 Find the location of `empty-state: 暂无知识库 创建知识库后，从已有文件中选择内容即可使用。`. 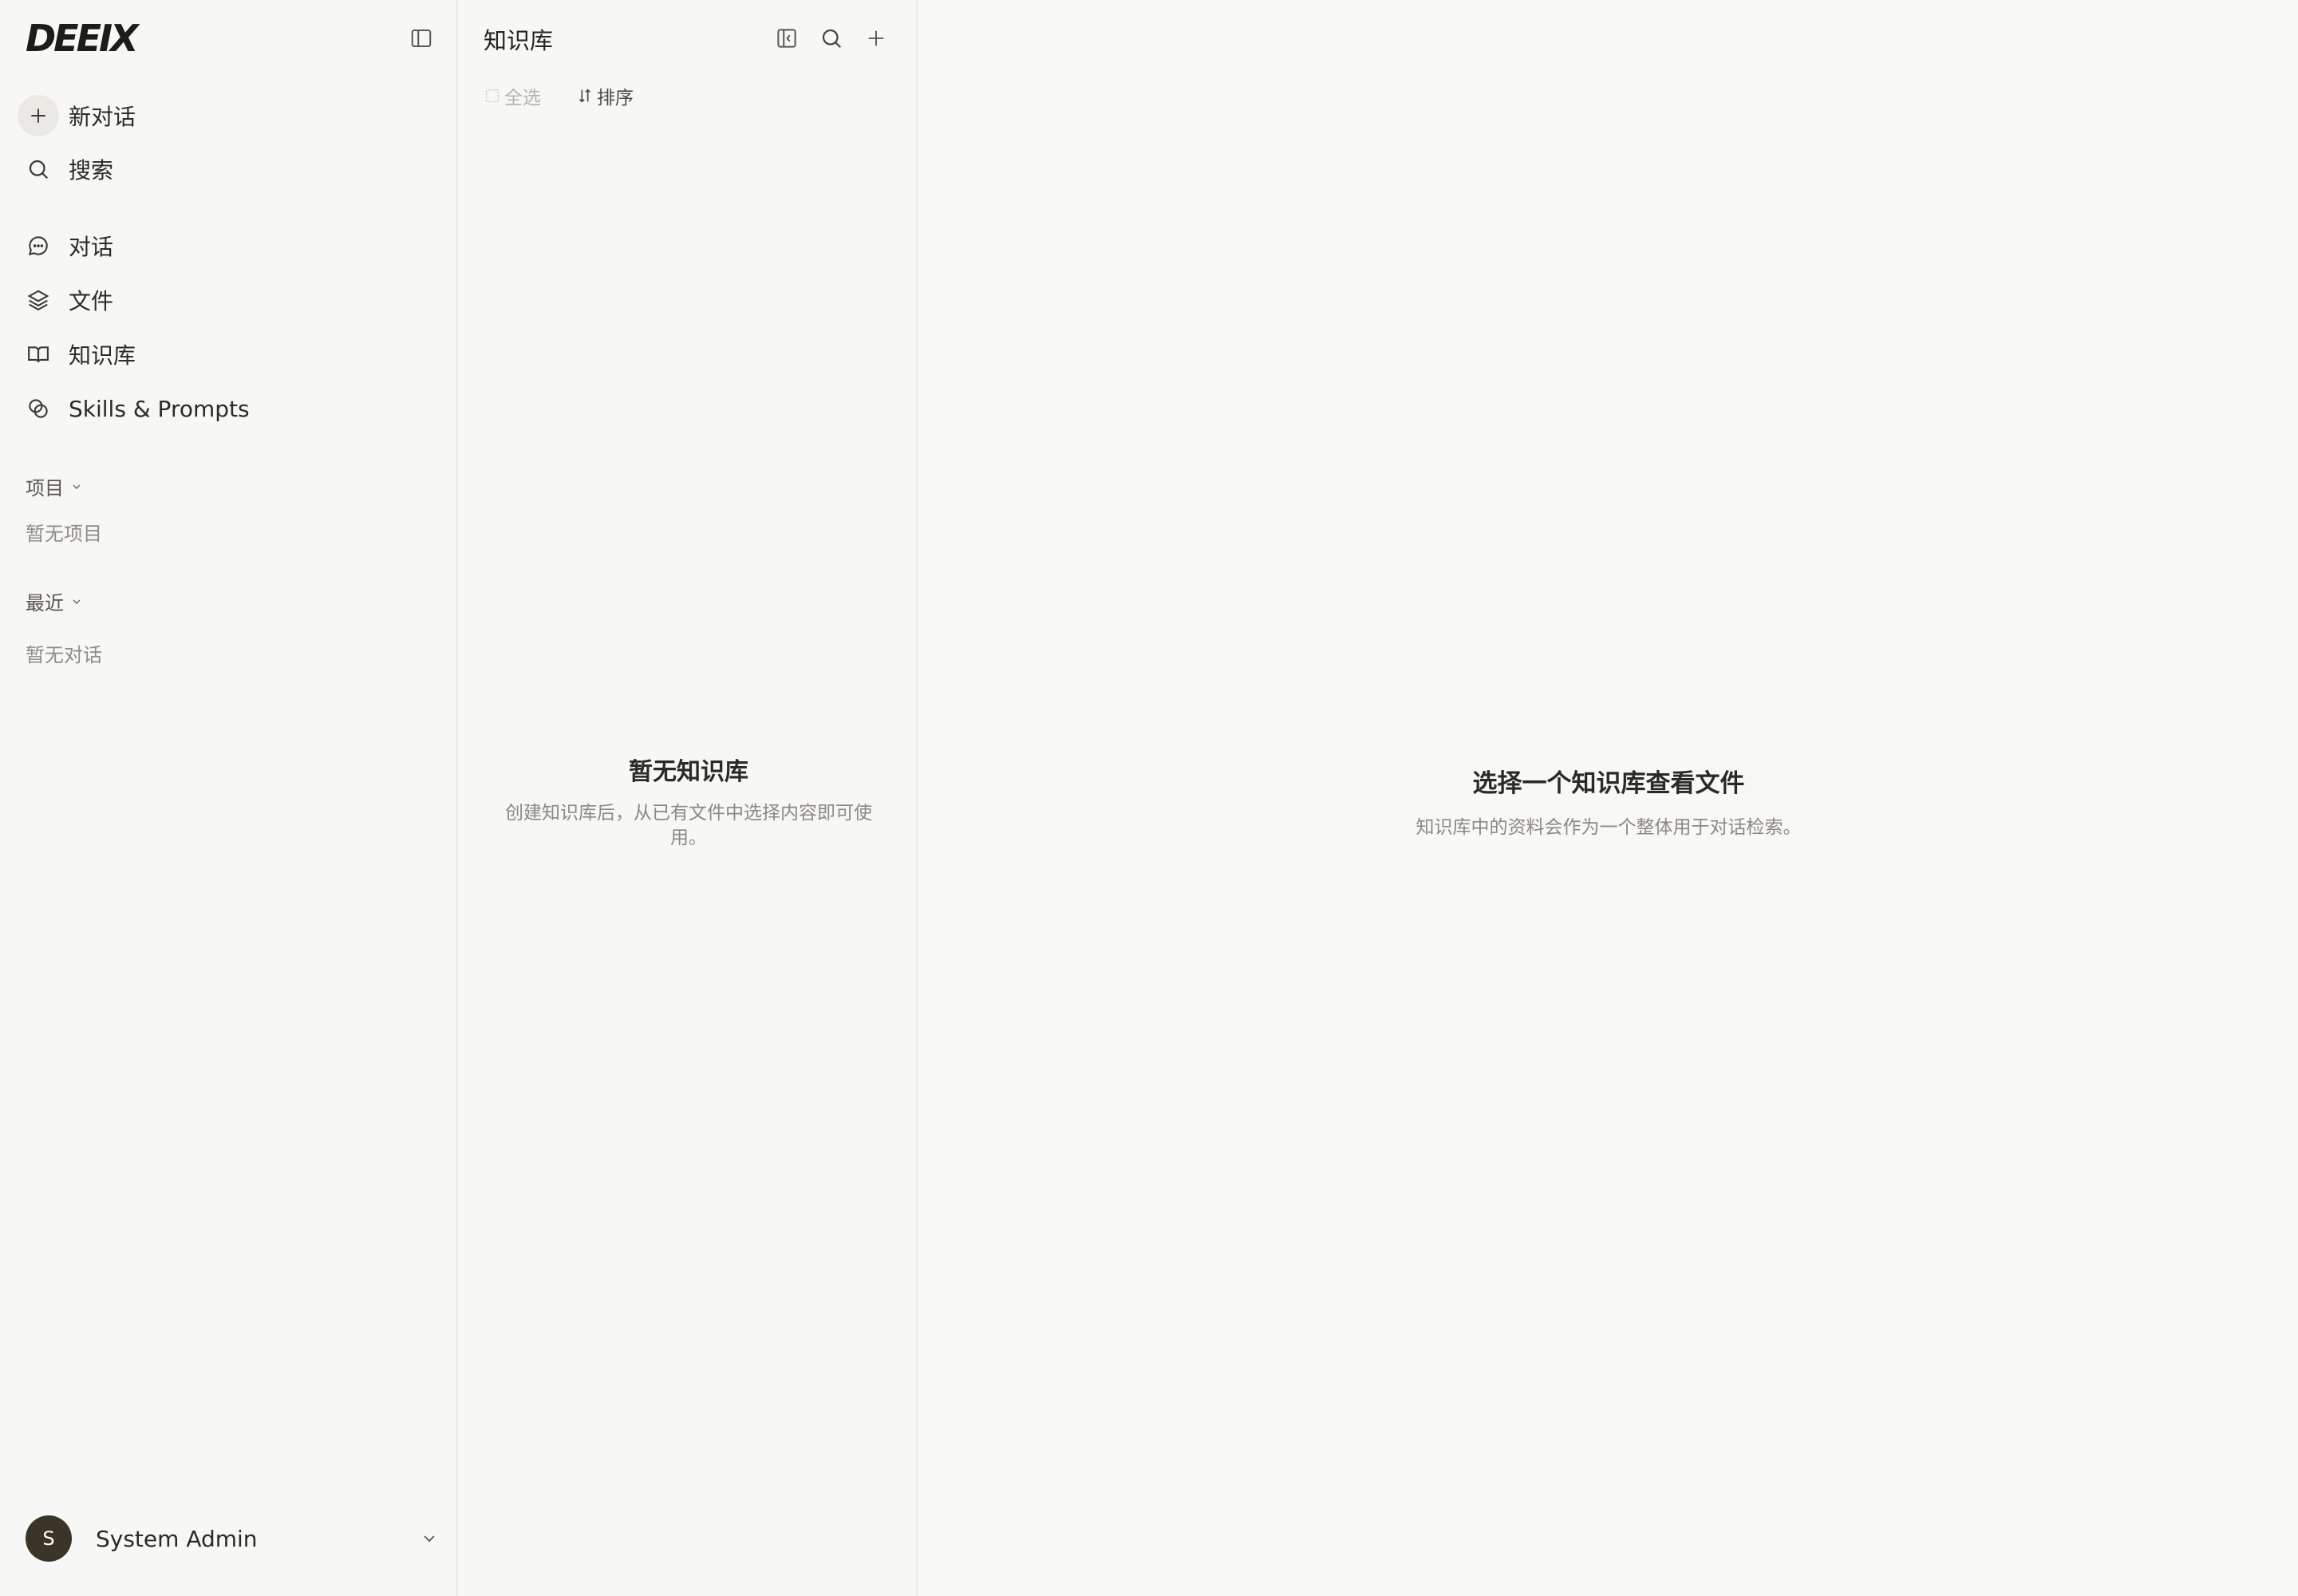

empty-state: 暂无知识库 创建知识库后，从已有文件中选择内容即可使用。 is located at coordinates (689, 801).